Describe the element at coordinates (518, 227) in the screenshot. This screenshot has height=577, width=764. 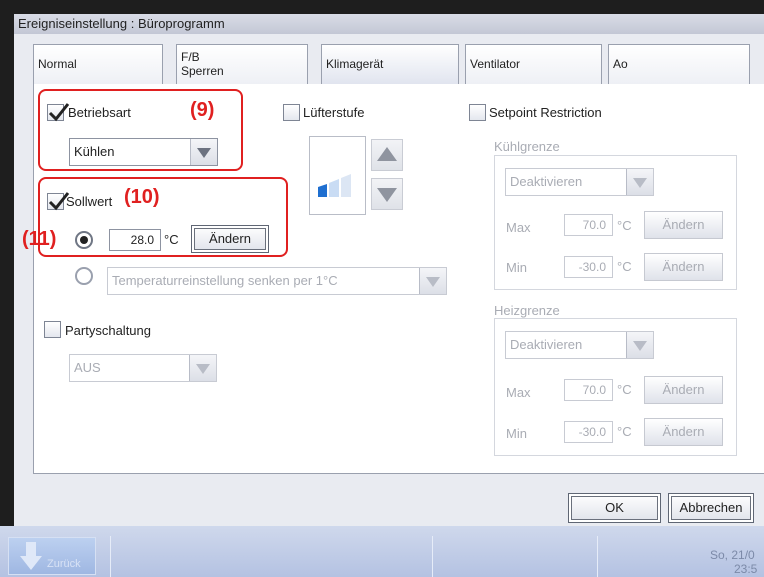
I see `kuehlgrenze-max-label: Max` at that location.